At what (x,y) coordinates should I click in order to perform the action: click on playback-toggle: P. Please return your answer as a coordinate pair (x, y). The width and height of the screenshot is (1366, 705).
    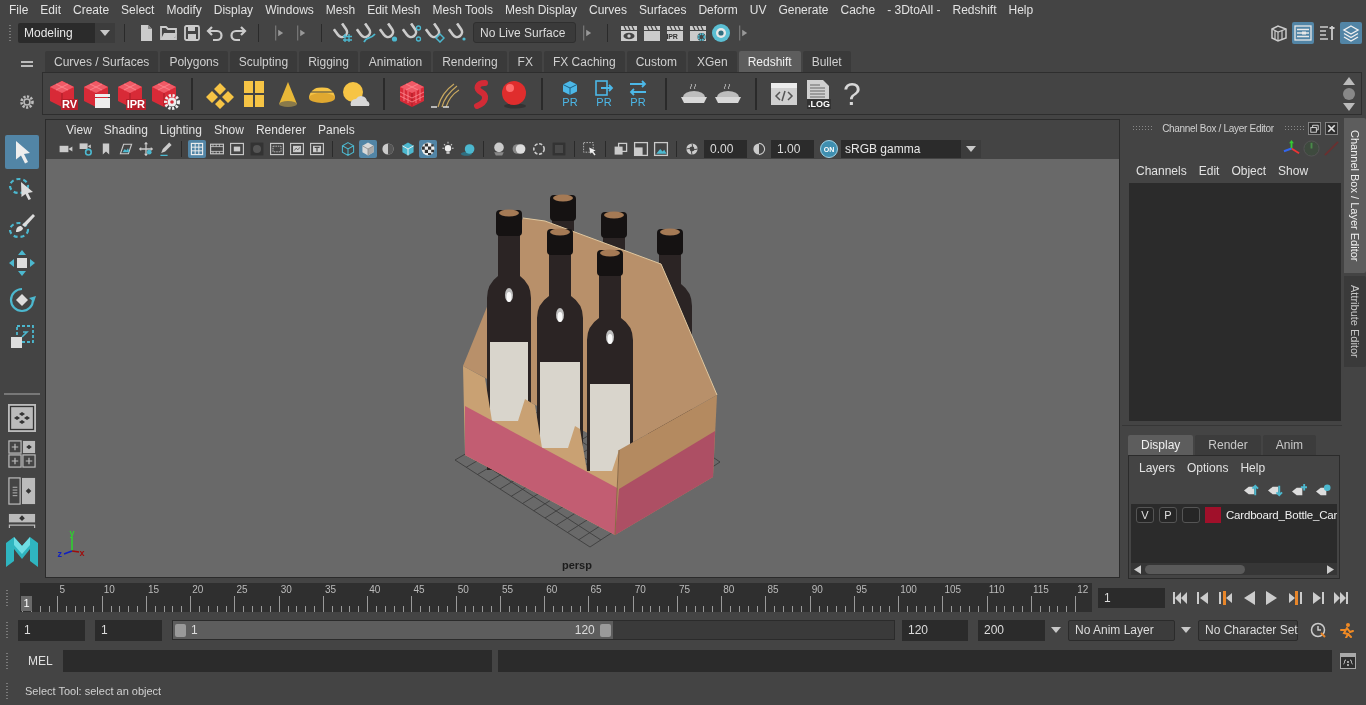
    Looking at the image, I should click on (1168, 515).